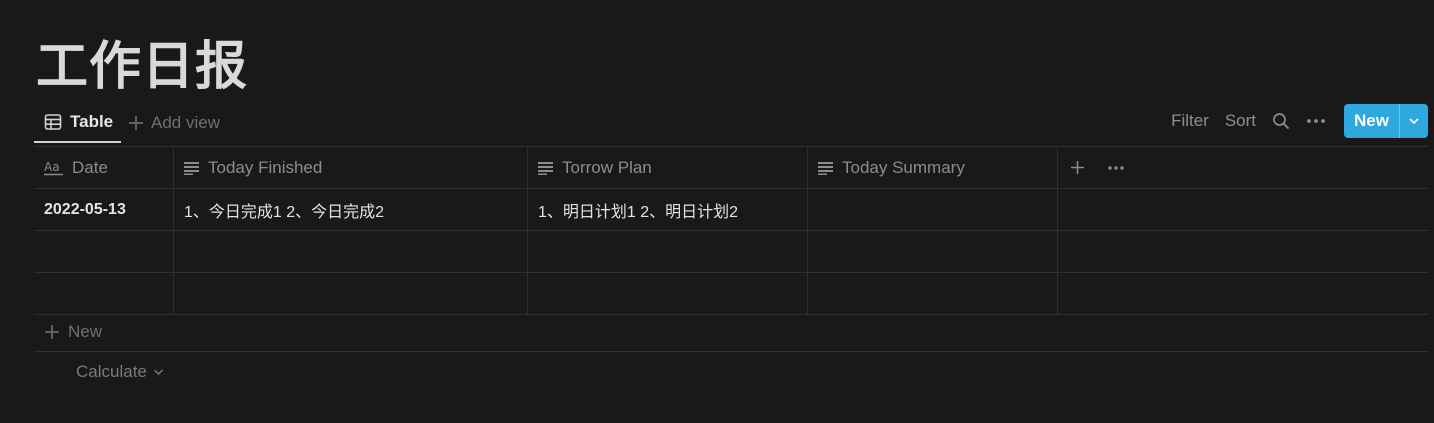  I want to click on calculate-label: Calculate, so click(111, 371).